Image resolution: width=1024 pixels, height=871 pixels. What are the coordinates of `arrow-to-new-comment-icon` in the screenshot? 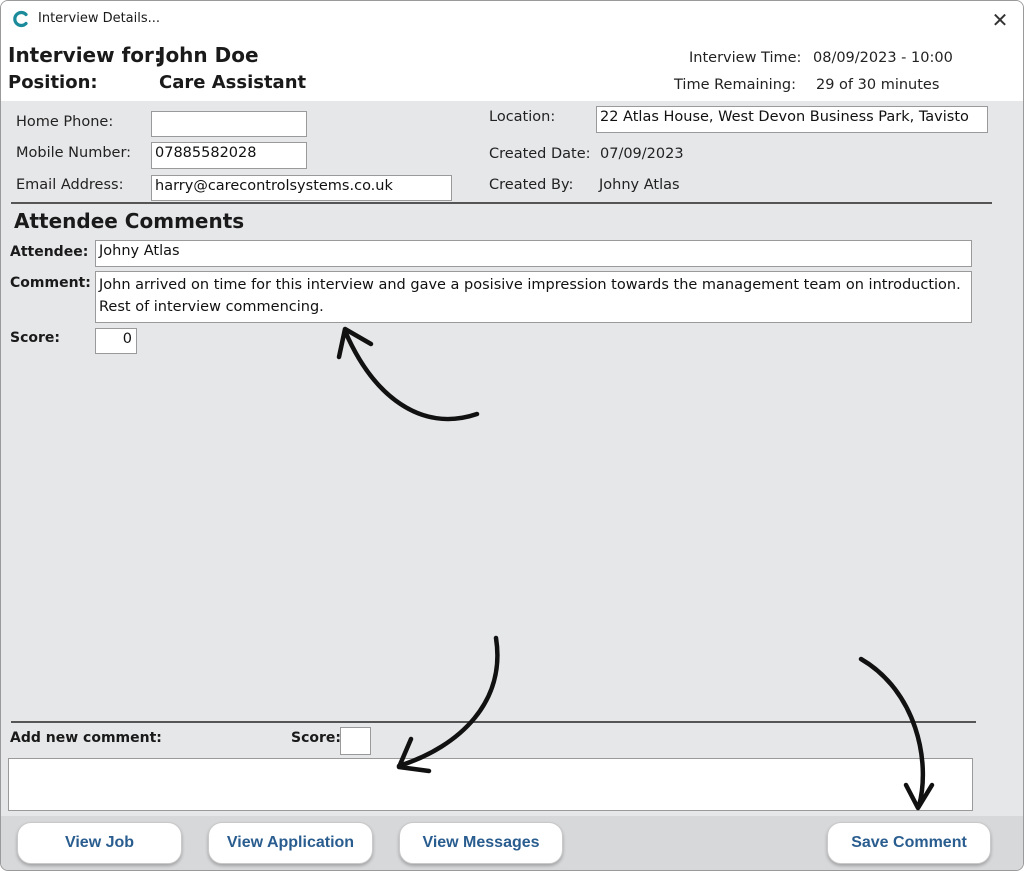 It's located at (448, 702).